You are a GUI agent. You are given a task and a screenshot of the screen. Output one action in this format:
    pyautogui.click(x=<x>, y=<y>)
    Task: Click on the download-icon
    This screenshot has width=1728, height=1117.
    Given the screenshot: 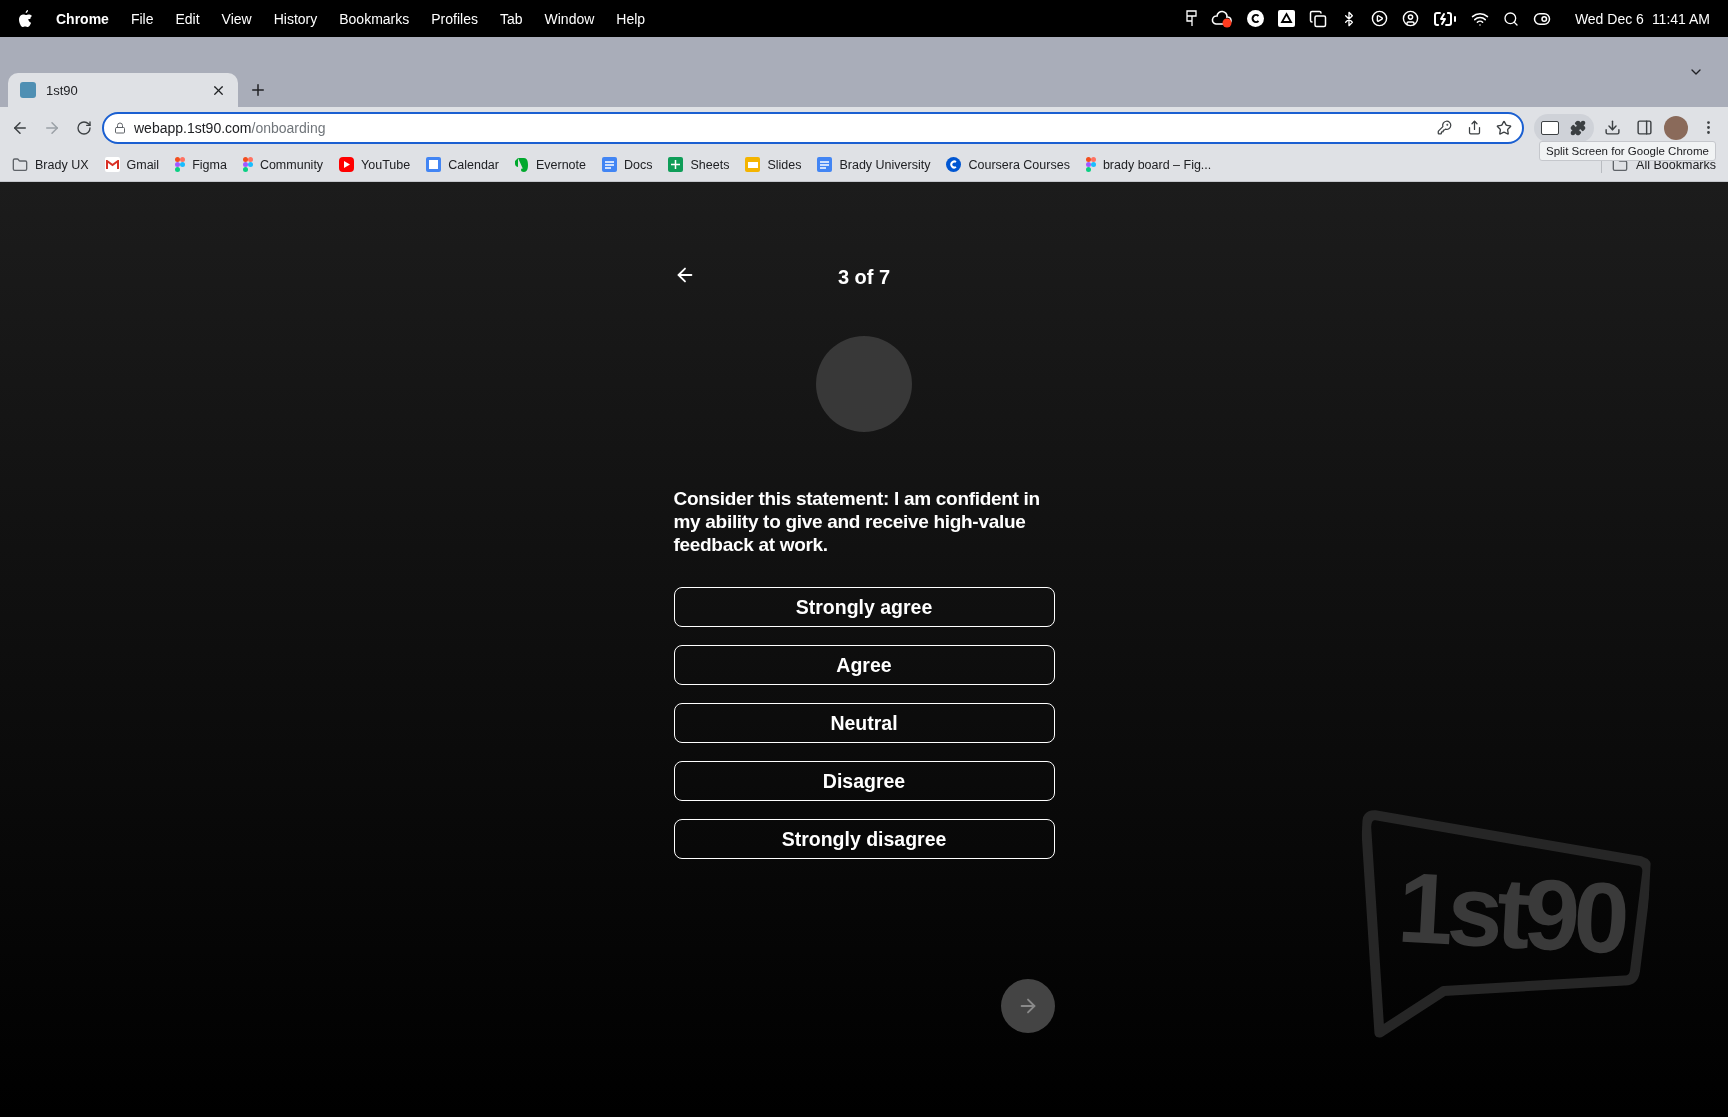 What is the action you would take?
    pyautogui.click(x=1612, y=127)
    